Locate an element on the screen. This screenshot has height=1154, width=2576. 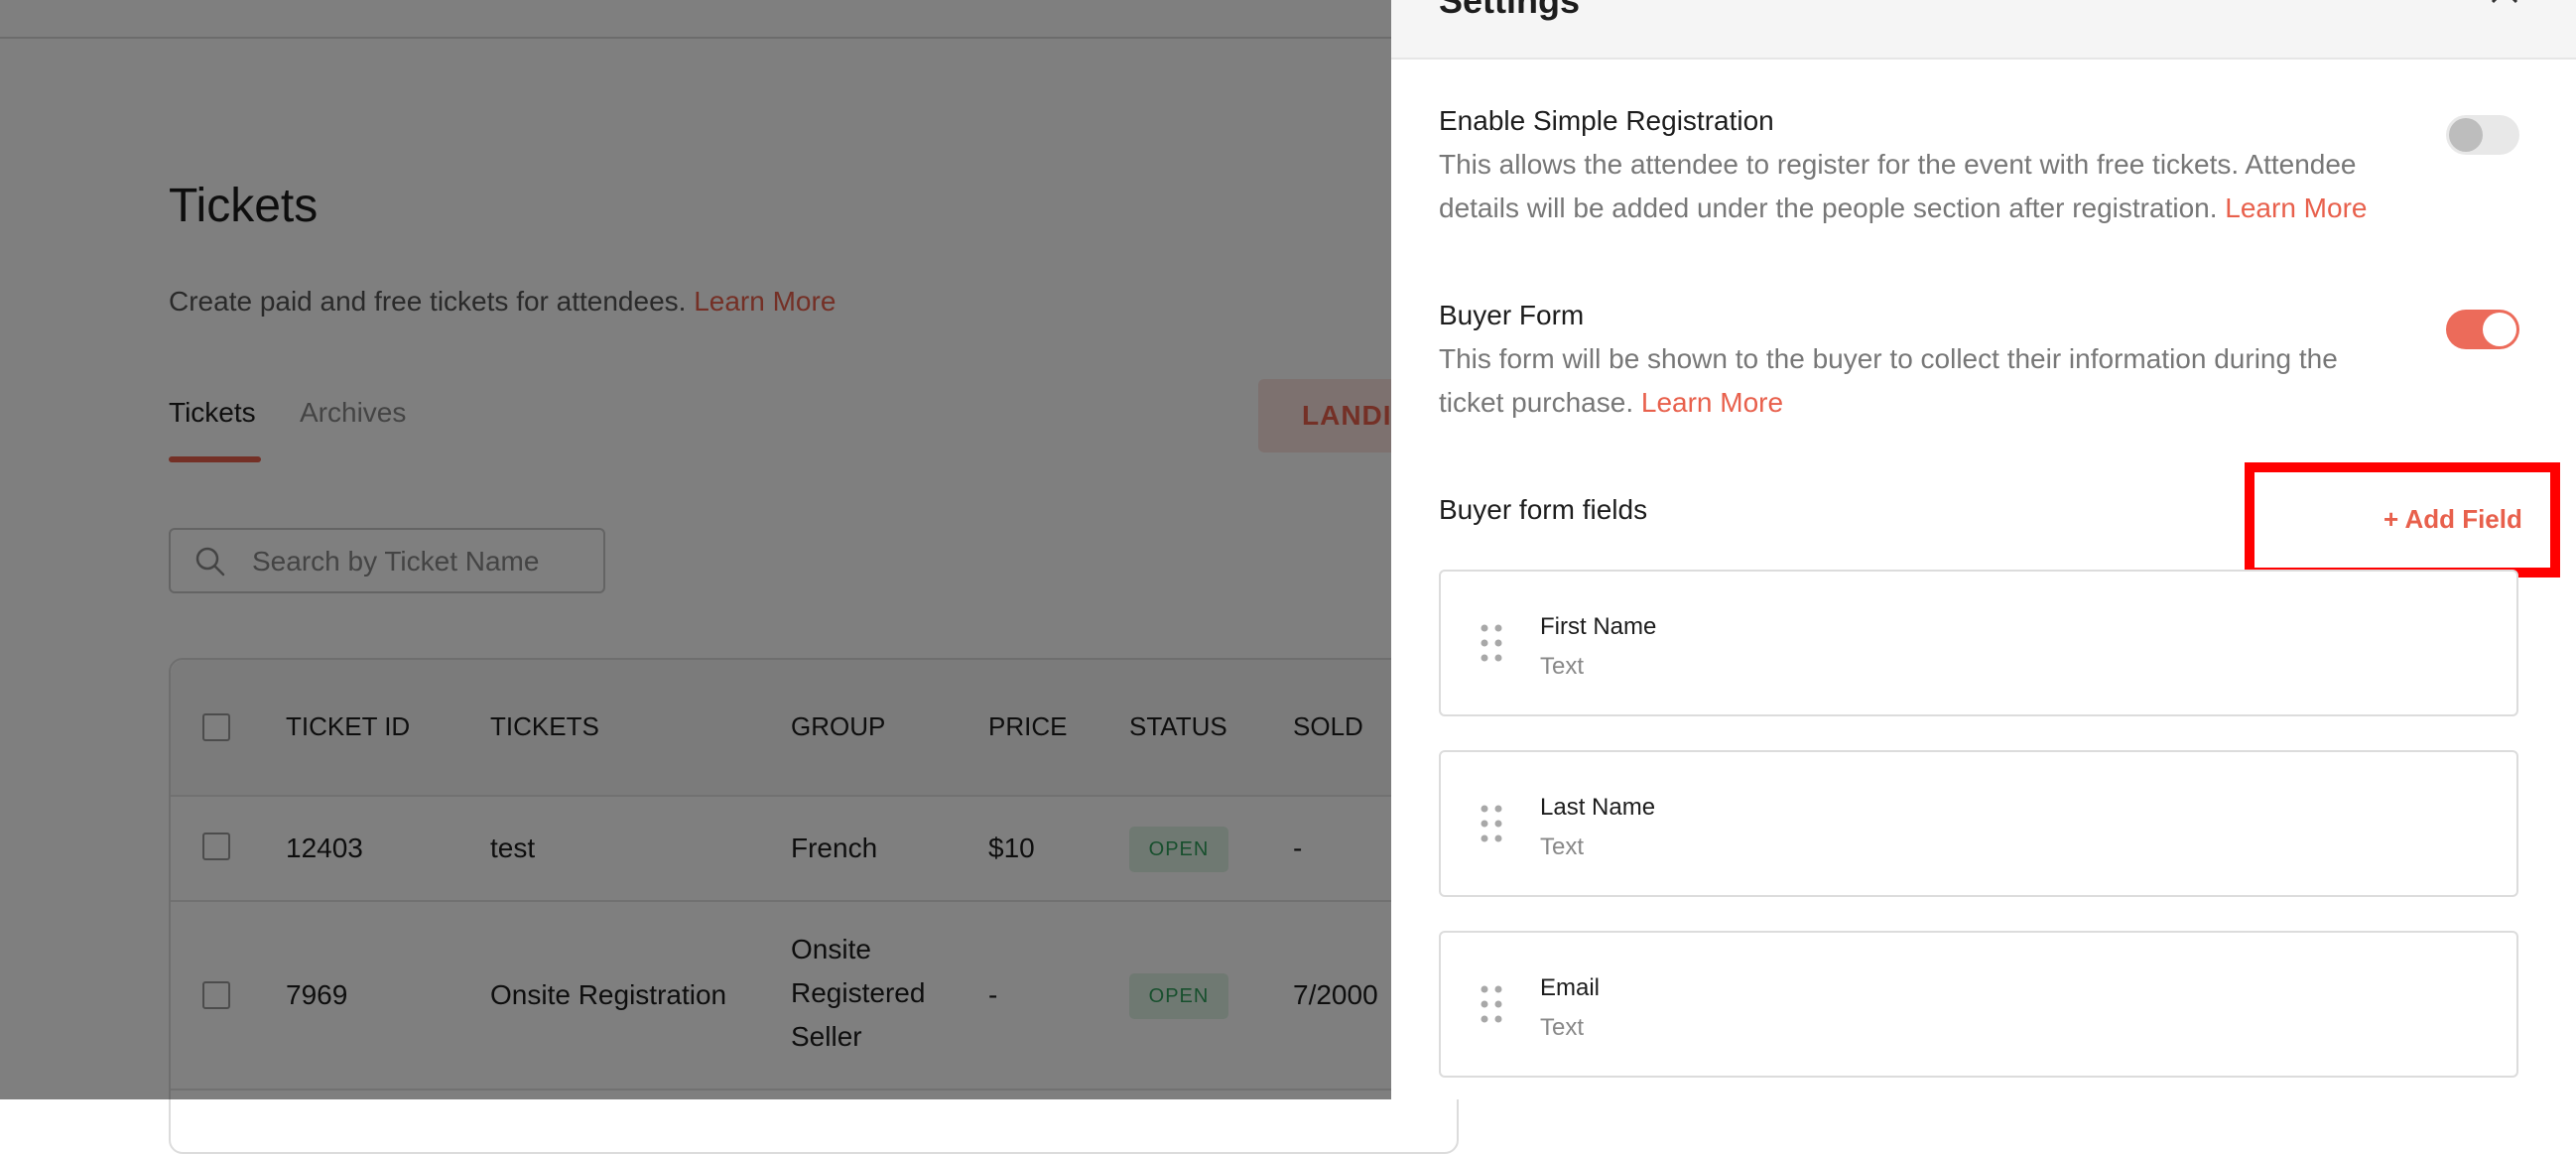
drawer-title: Settings is located at coordinates (1510, 10).